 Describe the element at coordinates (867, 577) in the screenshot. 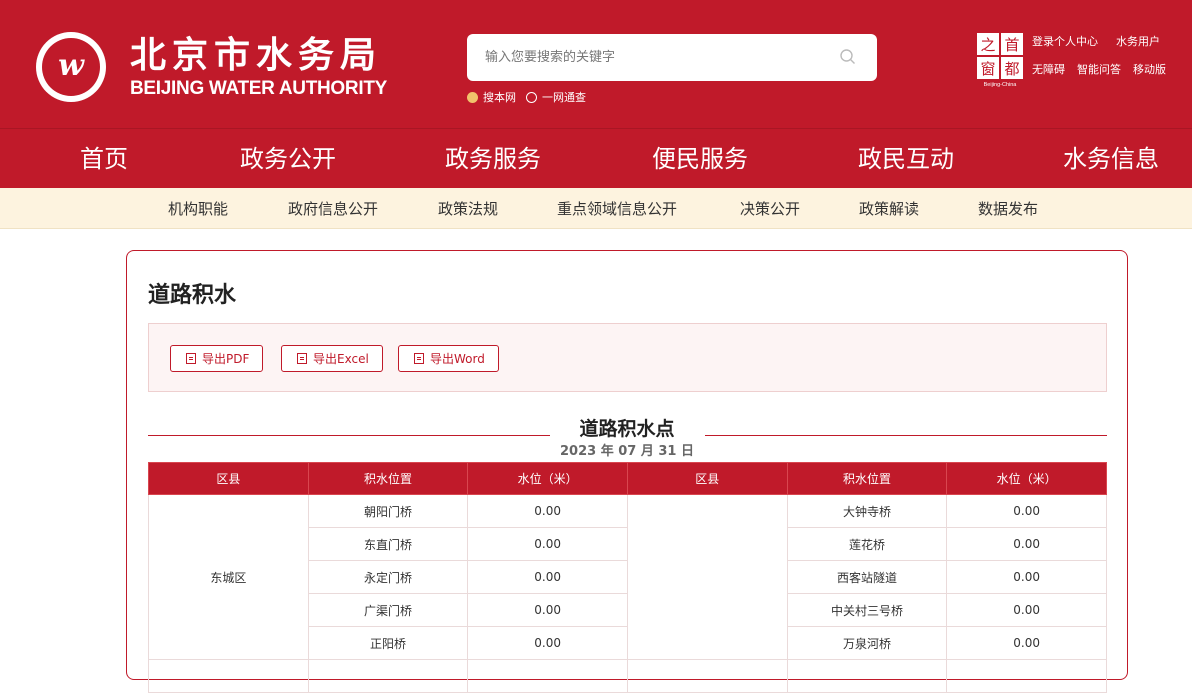

I see `location-cell: 西客站隧道` at that location.